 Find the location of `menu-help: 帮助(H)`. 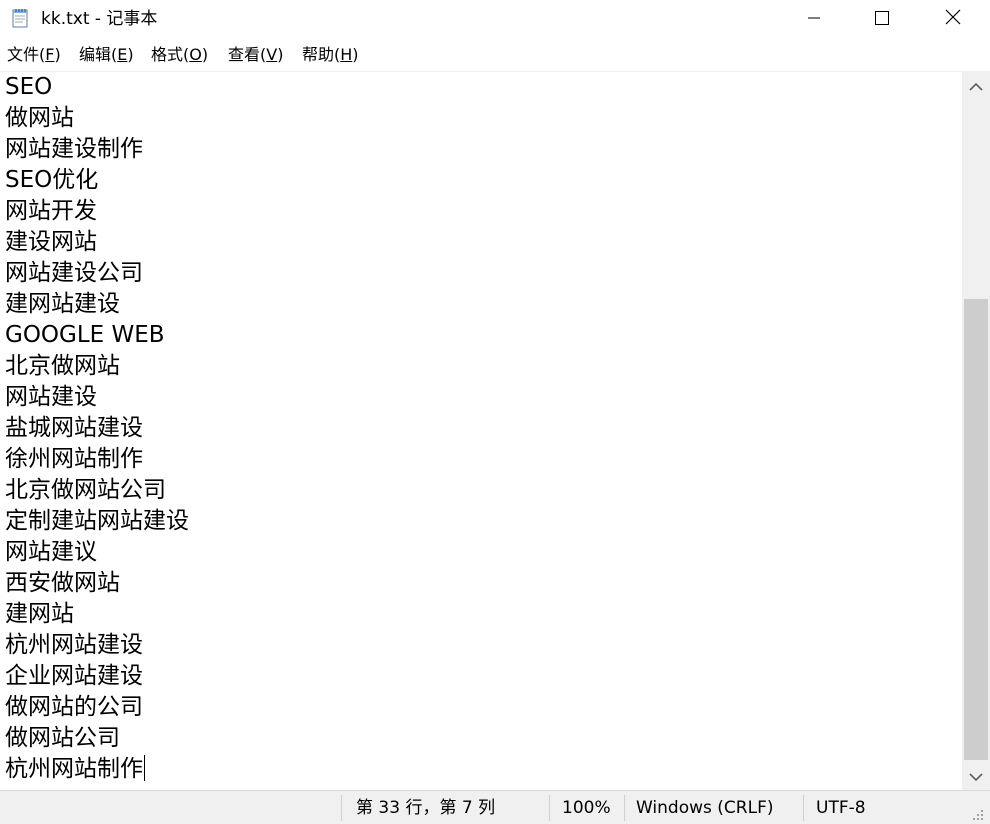

menu-help: 帮助(H) is located at coordinates (330, 55).